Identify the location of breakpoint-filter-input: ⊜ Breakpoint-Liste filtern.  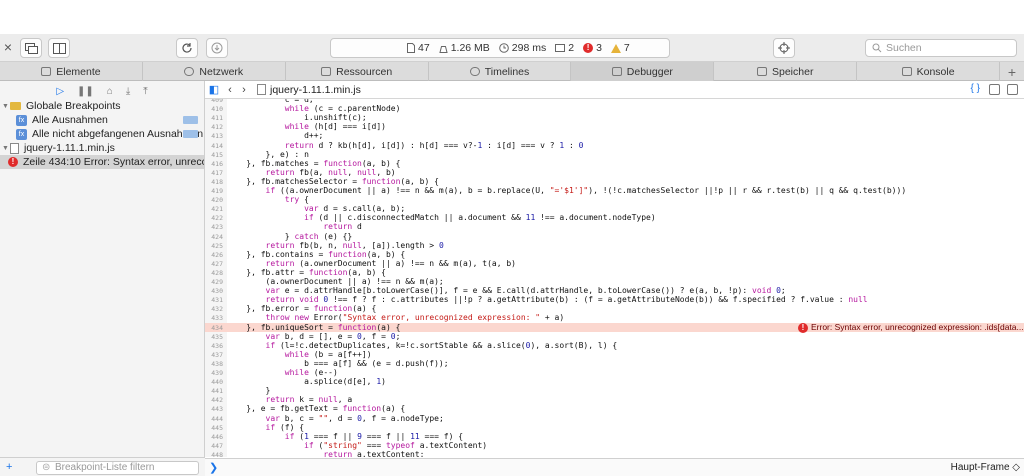
(117, 468).